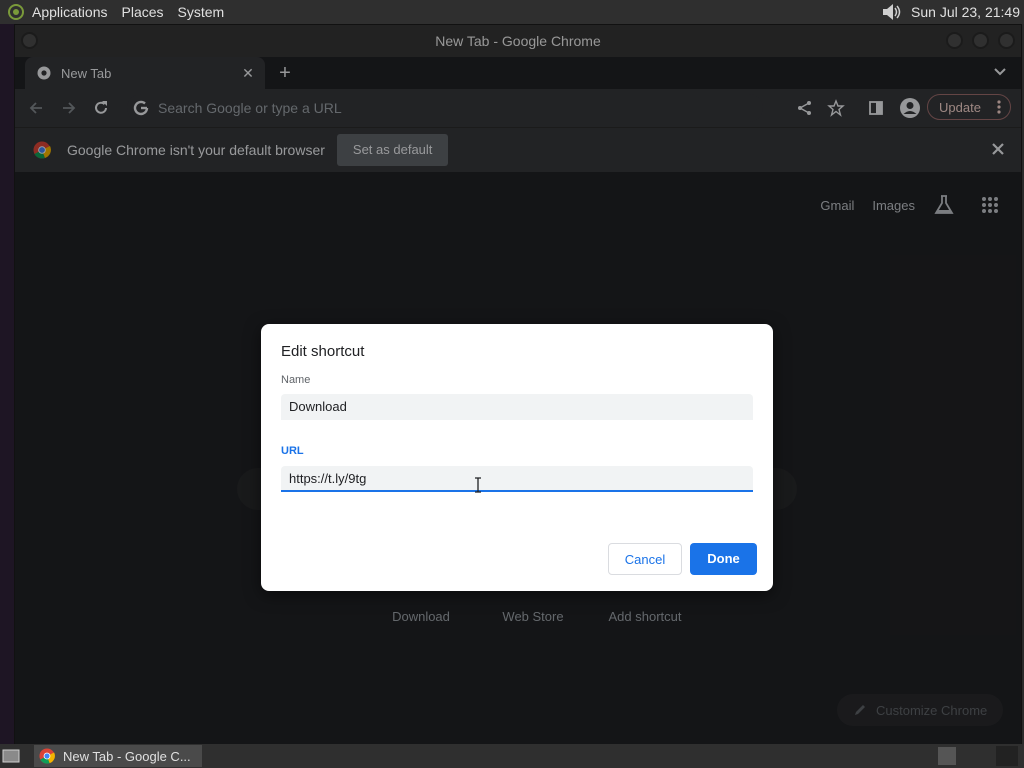 The height and width of the screenshot is (768, 1024). I want to click on dialog-title: Edit shortcut, so click(323, 351).